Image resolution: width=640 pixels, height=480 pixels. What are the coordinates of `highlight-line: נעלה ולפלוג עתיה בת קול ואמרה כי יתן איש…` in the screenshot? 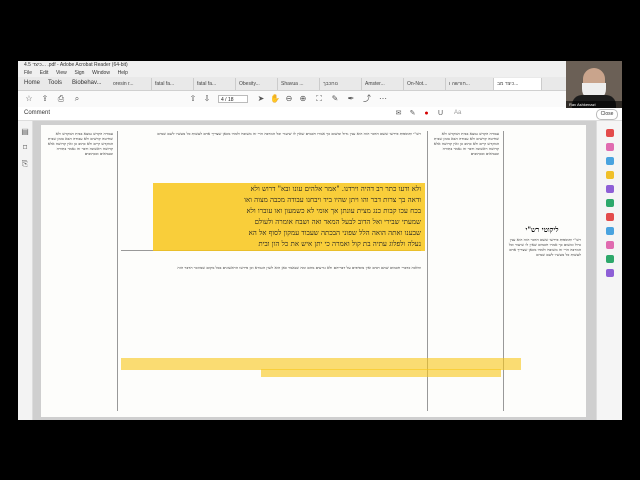 It's located at (339, 244).